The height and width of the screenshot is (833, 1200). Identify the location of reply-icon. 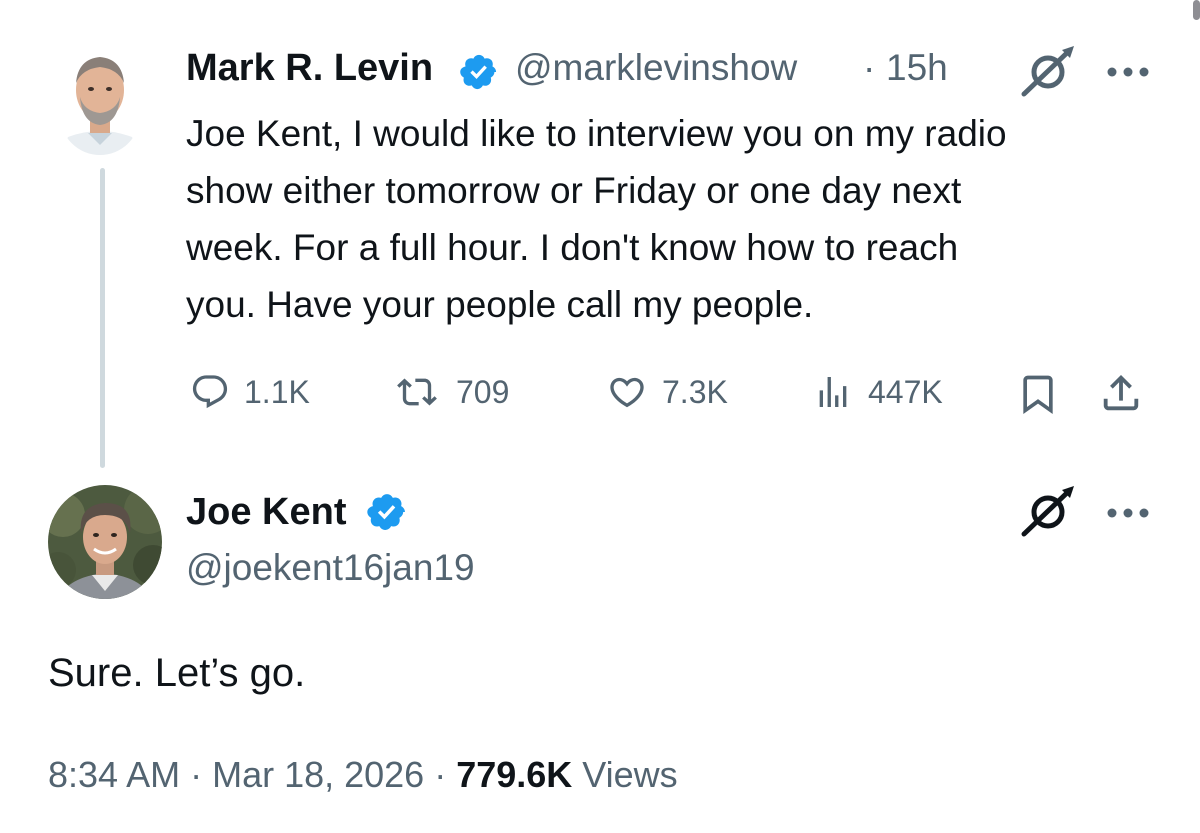
(210, 392).